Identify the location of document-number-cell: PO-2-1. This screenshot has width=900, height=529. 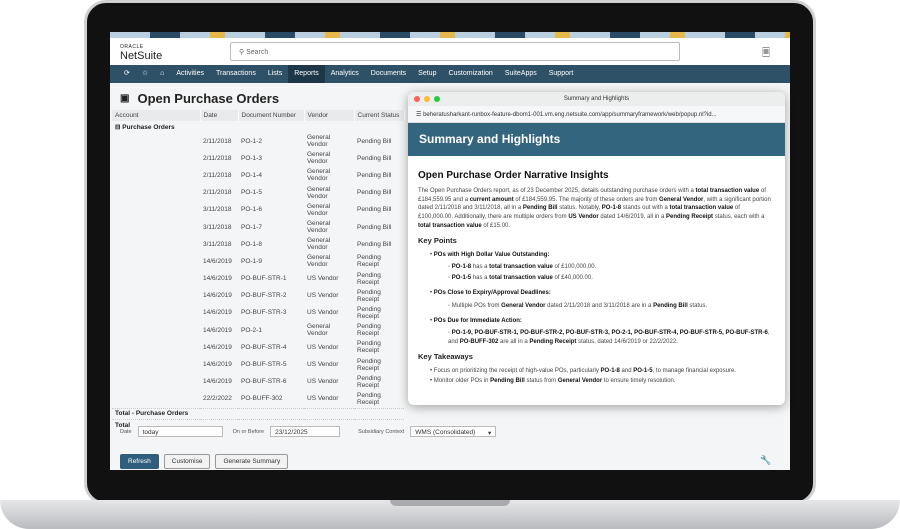
(271, 330).